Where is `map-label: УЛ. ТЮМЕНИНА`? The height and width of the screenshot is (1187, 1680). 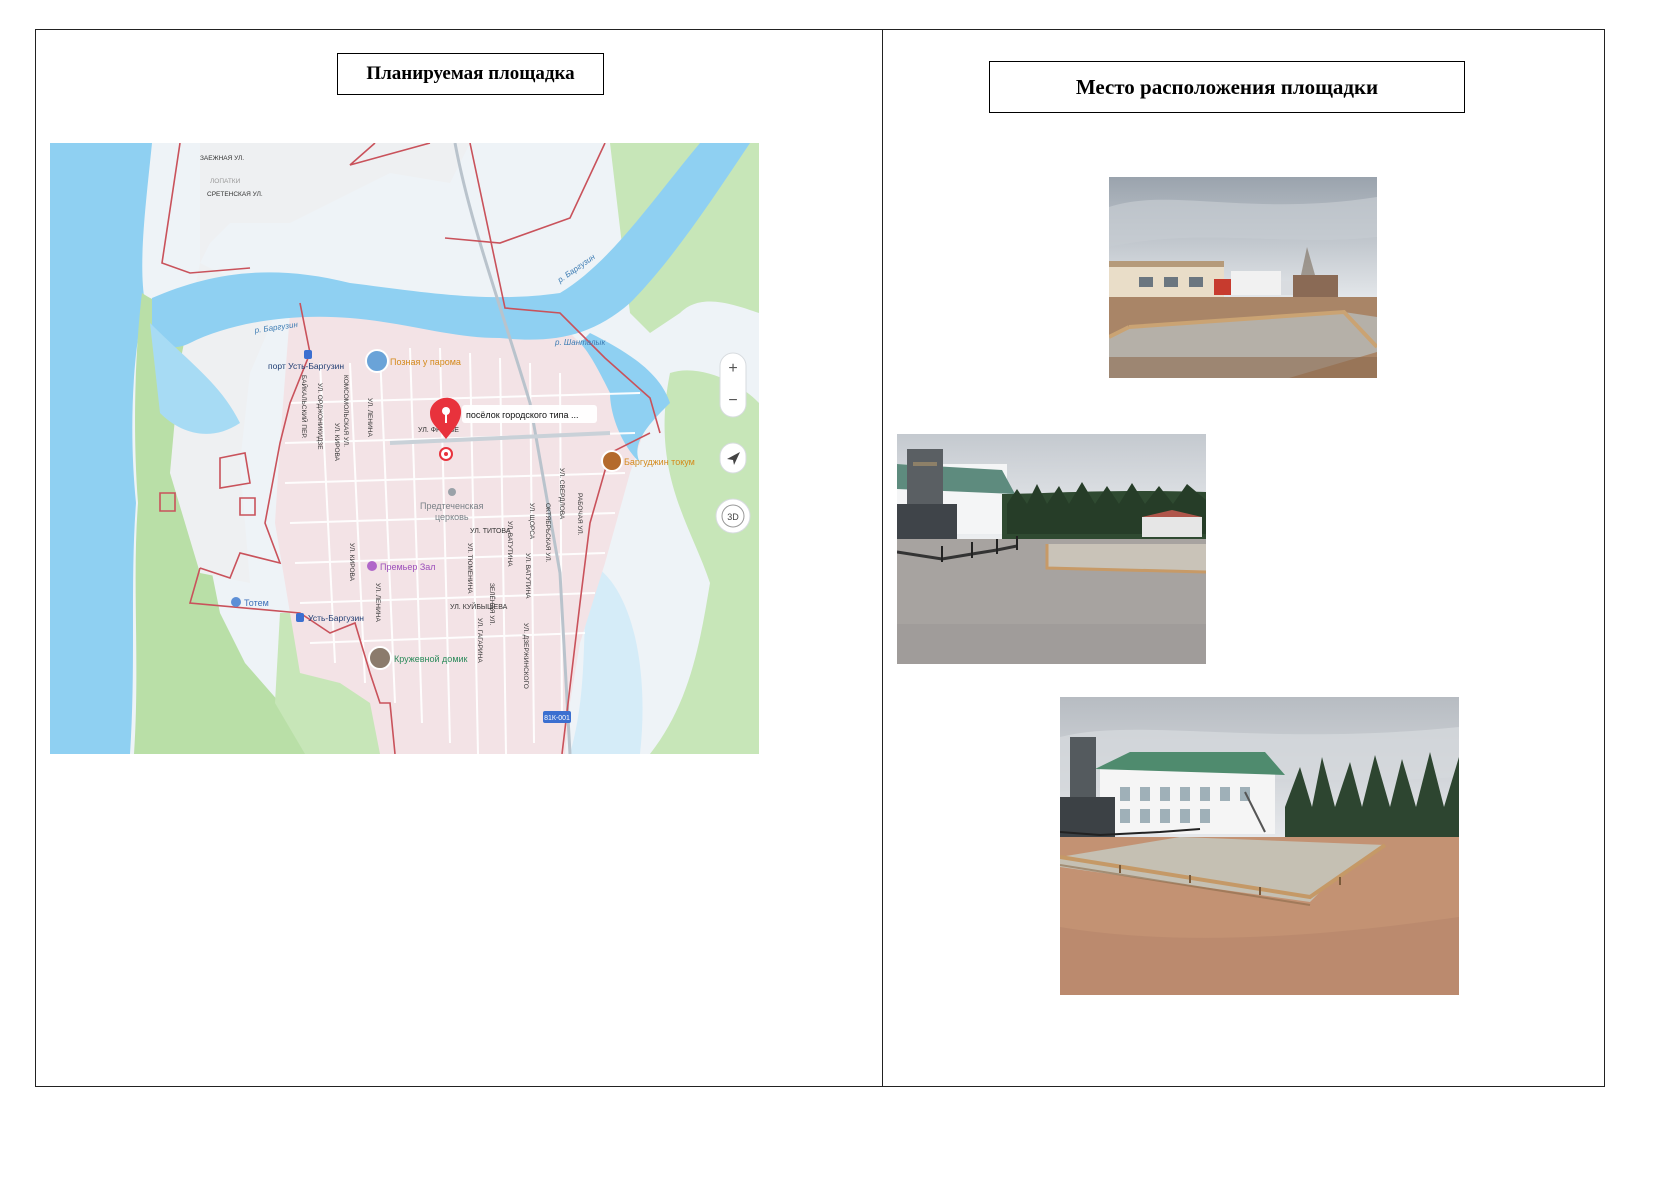 map-label: УЛ. ТЮМЕНИНА is located at coordinates (469, 568).